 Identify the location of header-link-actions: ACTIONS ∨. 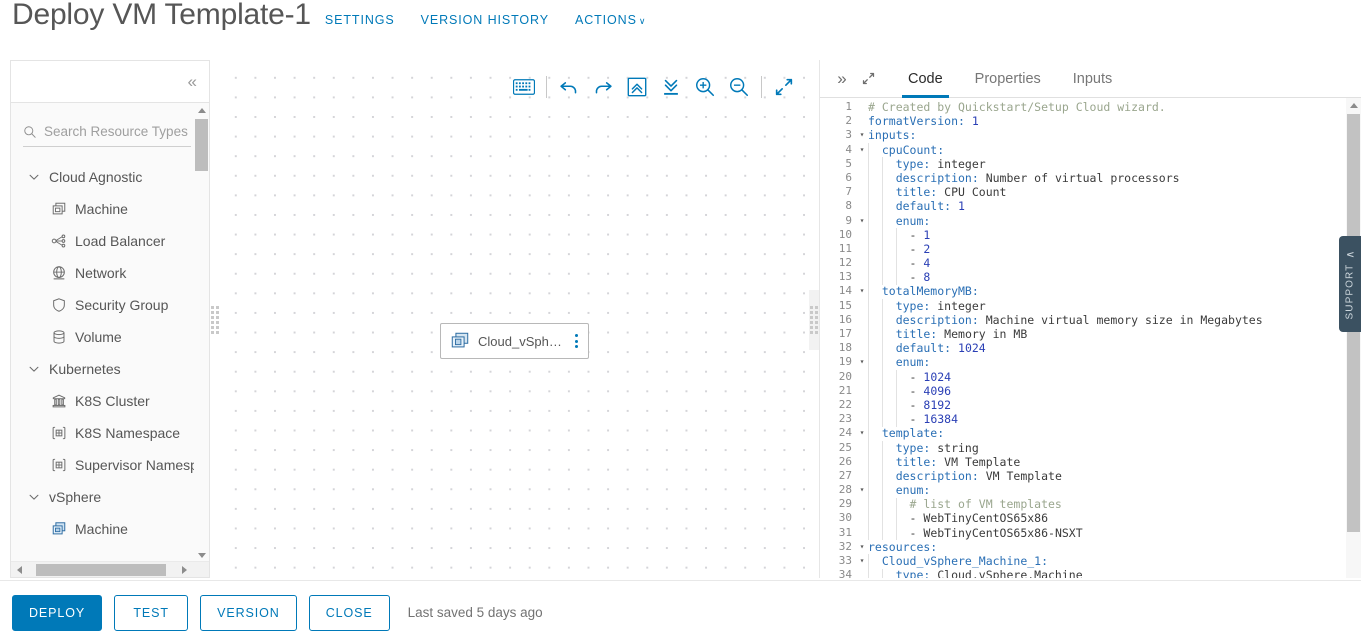
(610, 20).